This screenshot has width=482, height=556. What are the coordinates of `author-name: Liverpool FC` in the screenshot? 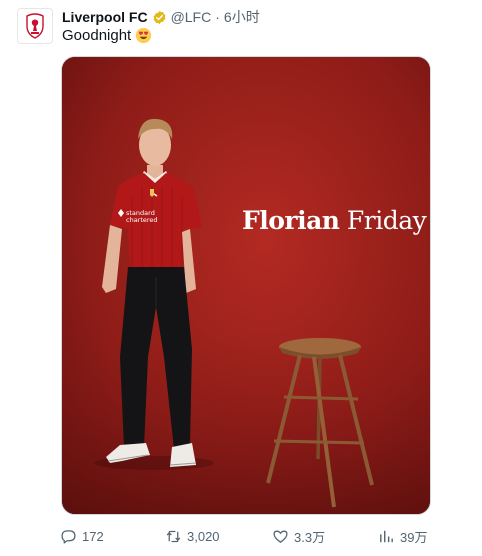 It's located at (105, 17).